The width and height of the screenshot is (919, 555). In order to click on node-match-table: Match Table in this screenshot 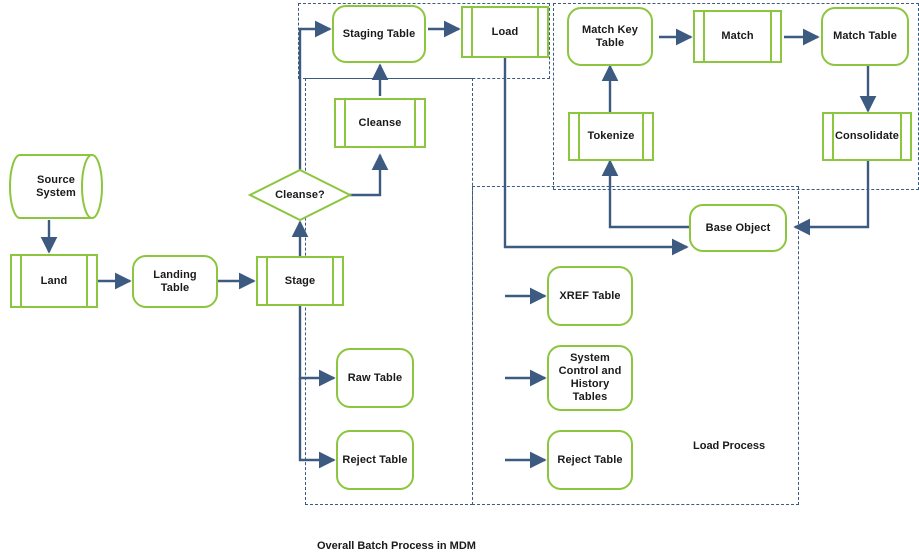, I will do `click(865, 36)`.